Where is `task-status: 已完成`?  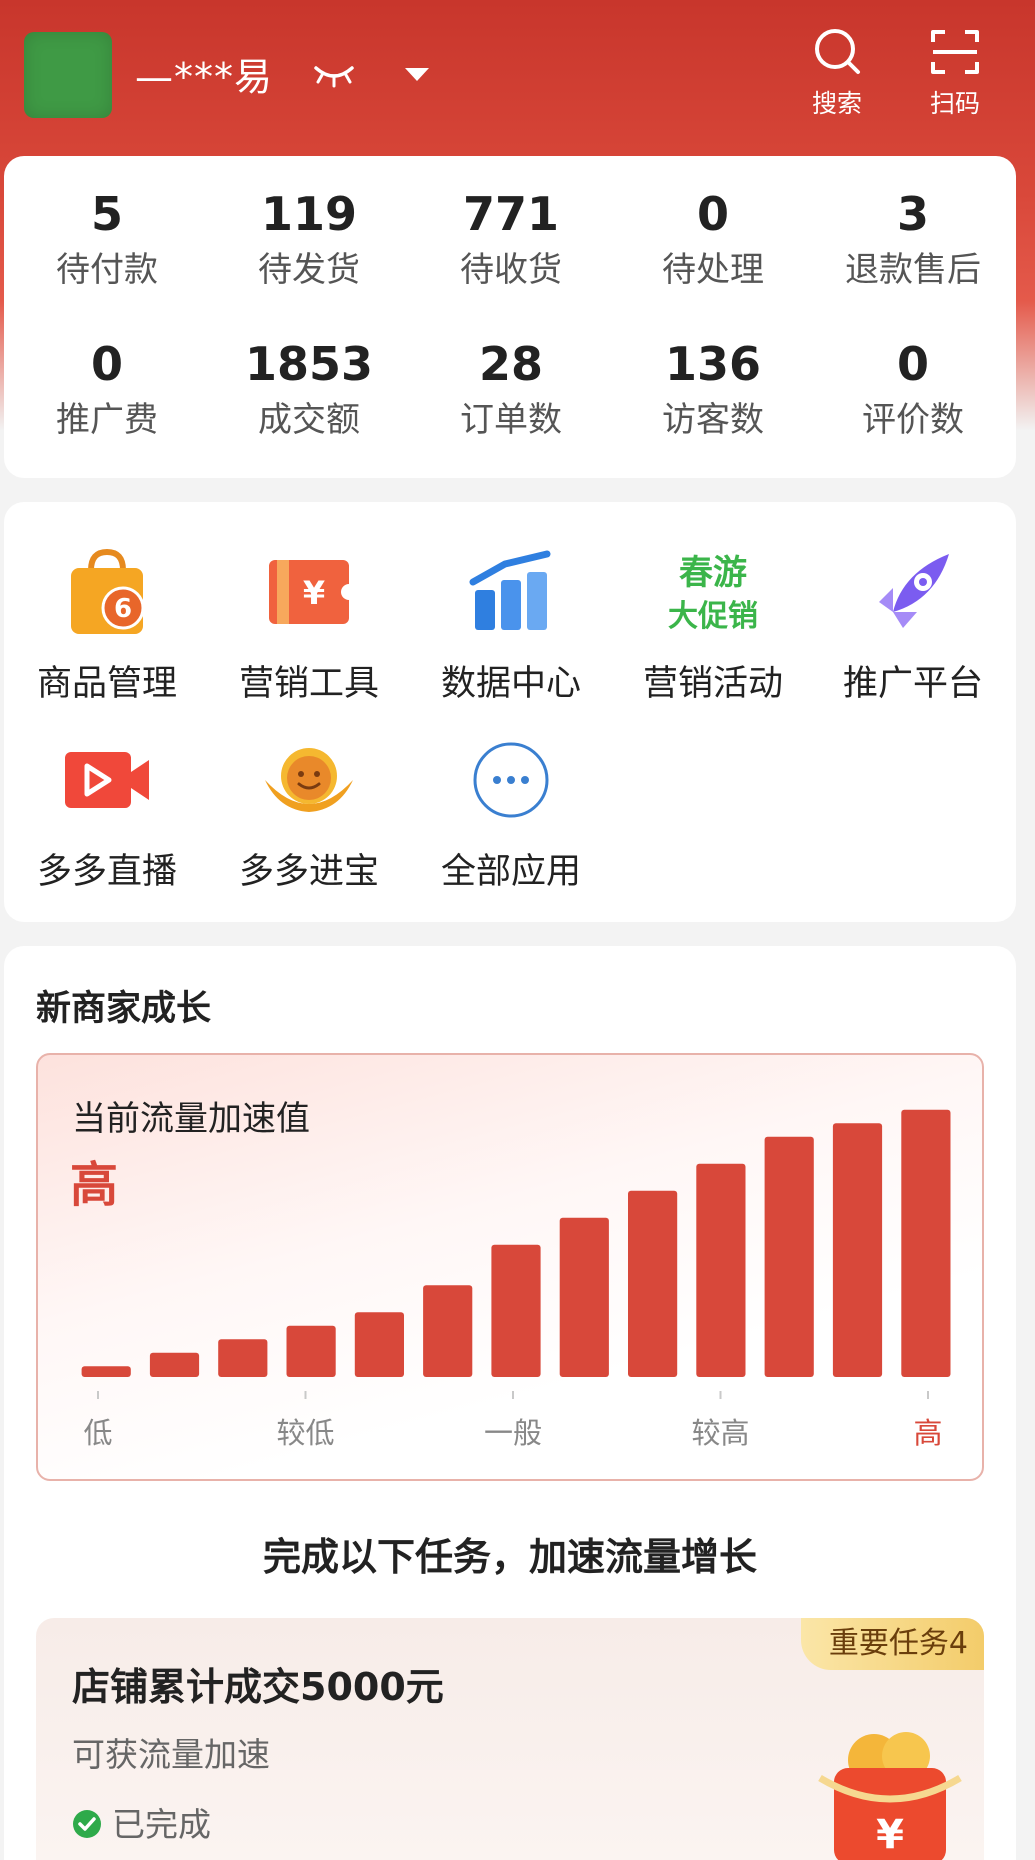 task-status: 已完成 is located at coordinates (141, 1822).